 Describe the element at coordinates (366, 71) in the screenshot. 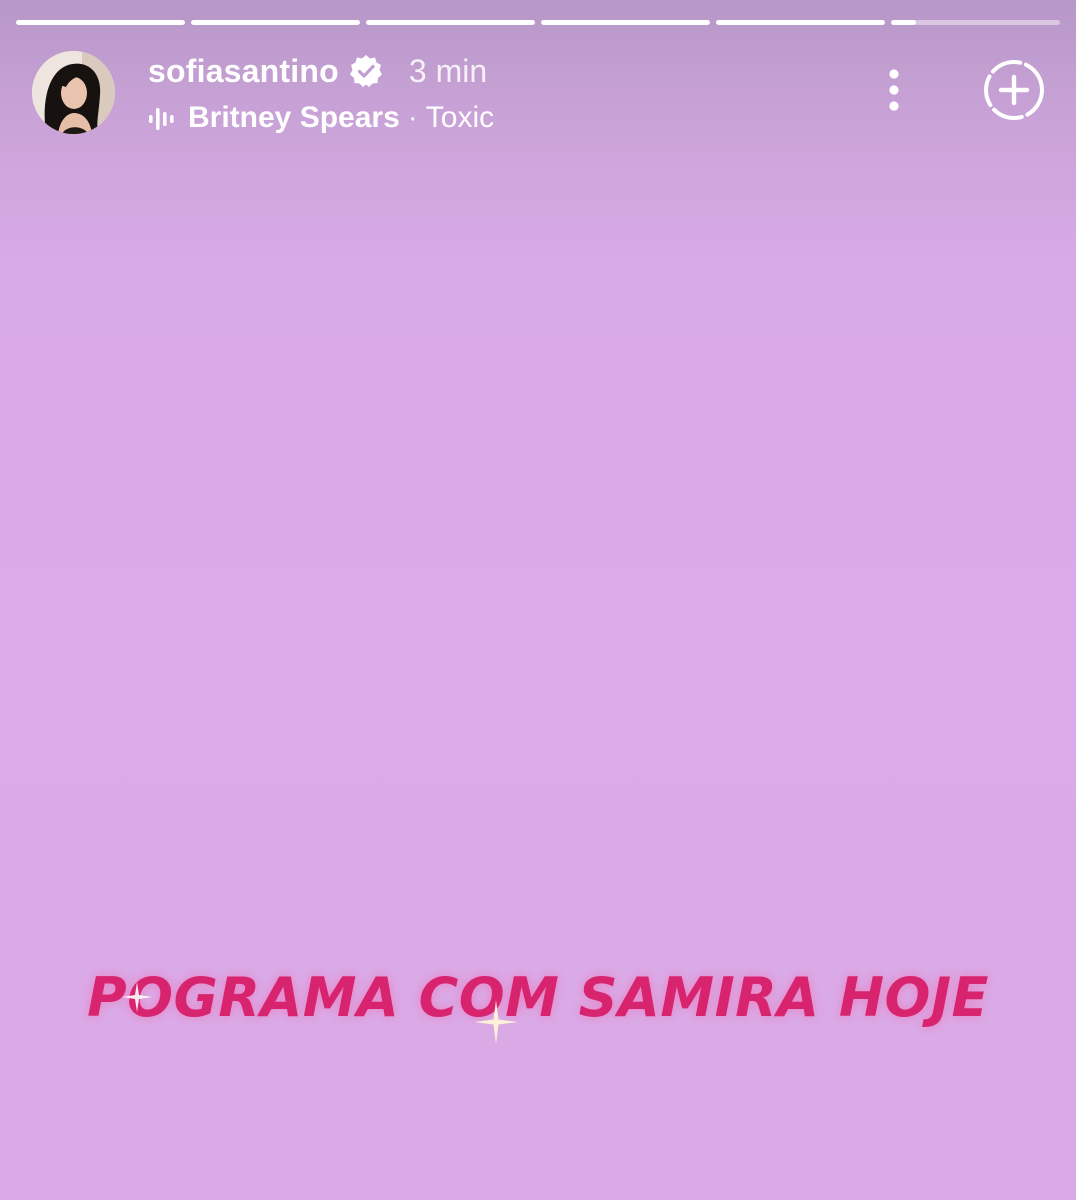

I see `verified-badge-icon` at that location.